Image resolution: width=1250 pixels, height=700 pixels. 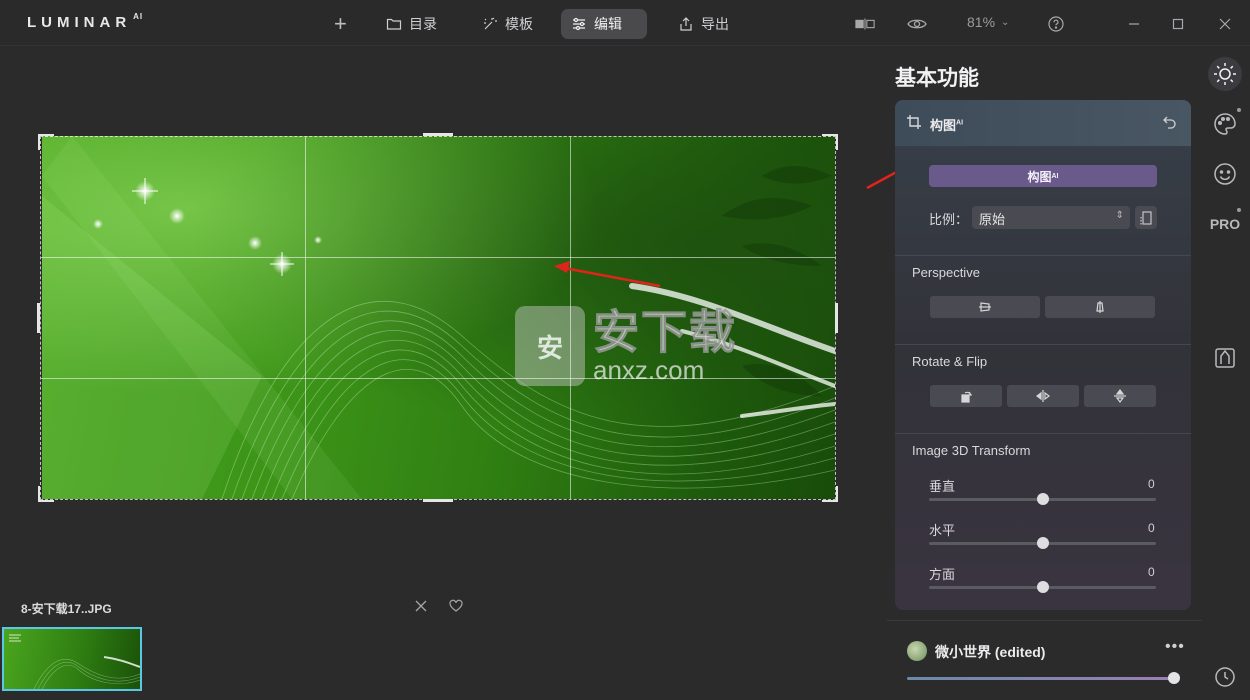 I want to click on crop-handle-bottom, so click(x=438, y=500).